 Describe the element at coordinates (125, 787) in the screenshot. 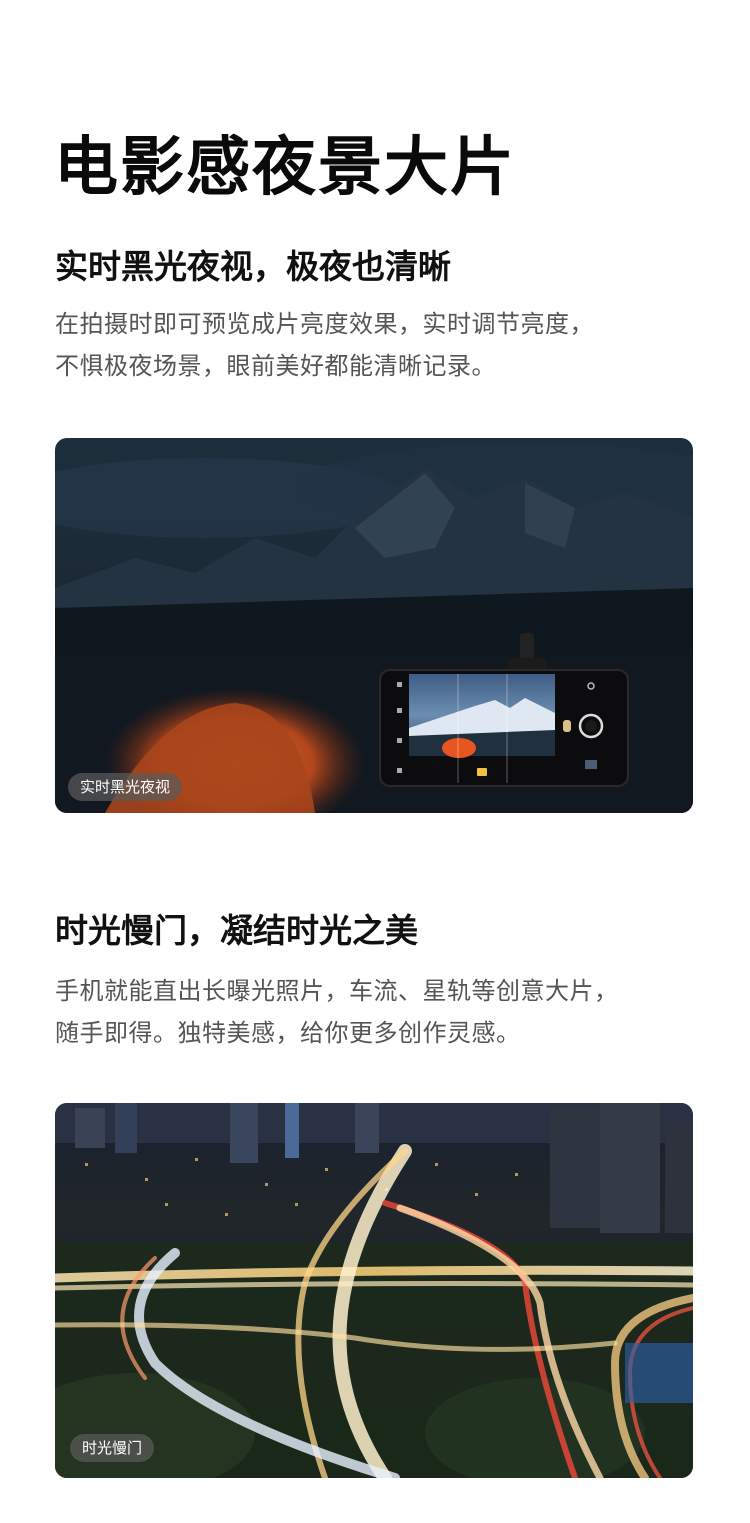

I see `image-badge: 实时黑光夜视` at that location.